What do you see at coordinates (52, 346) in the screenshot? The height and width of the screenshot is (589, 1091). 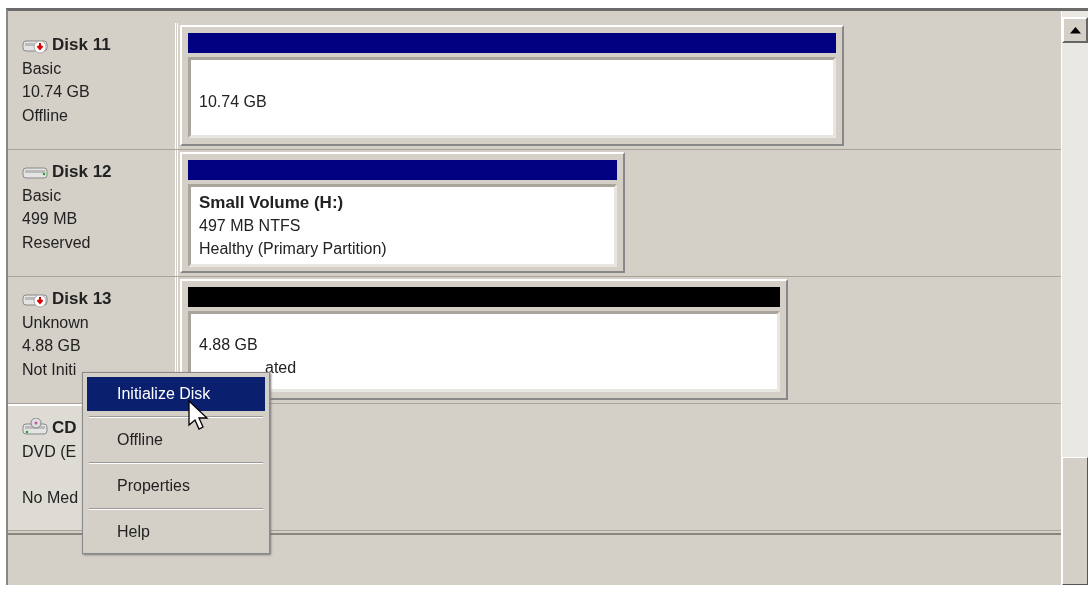 I see `disk-size: 4.88 GB` at bounding box center [52, 346].